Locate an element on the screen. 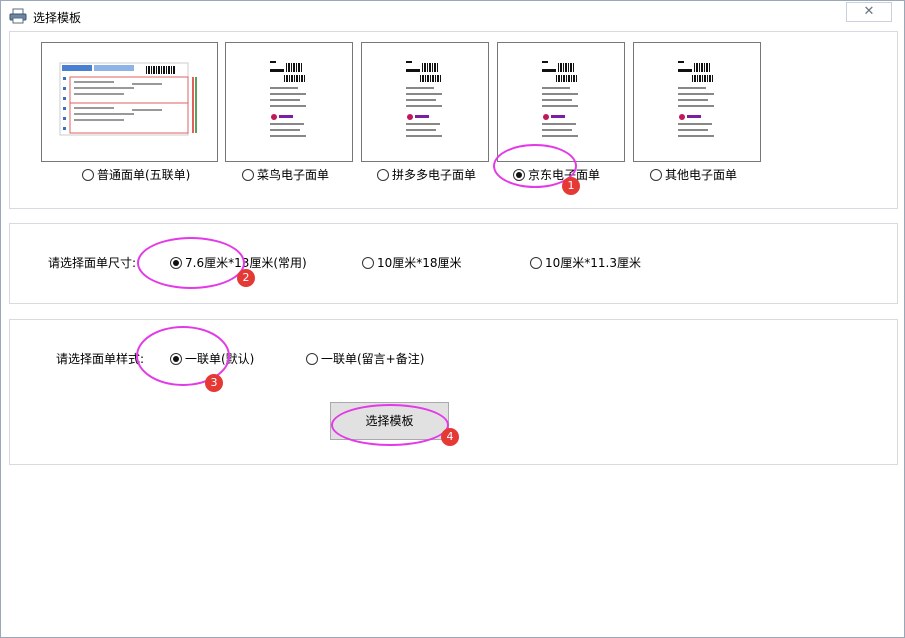 This screenshot has width=905, height=638. radio-template-other: 其他电子面单 is located at coordinates (693, 174).